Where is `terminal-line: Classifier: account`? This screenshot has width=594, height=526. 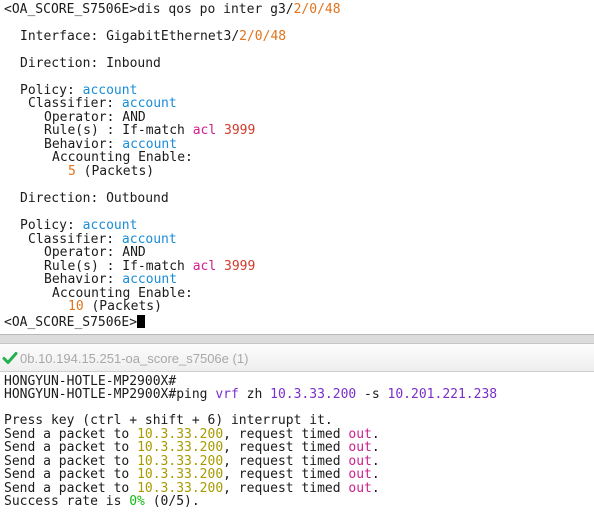
terminal-line: Classifier: account is located at coordinates (102, 104).